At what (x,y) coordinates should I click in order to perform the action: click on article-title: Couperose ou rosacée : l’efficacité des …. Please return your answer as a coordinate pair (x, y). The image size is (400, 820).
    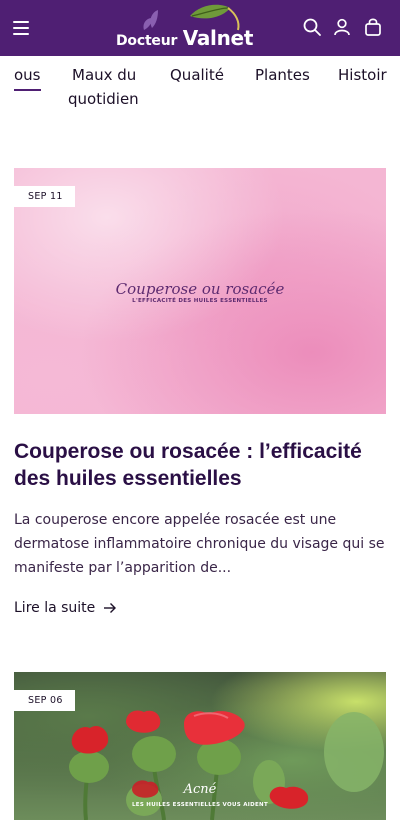
    Looking at the image, I should click on (200, 465).